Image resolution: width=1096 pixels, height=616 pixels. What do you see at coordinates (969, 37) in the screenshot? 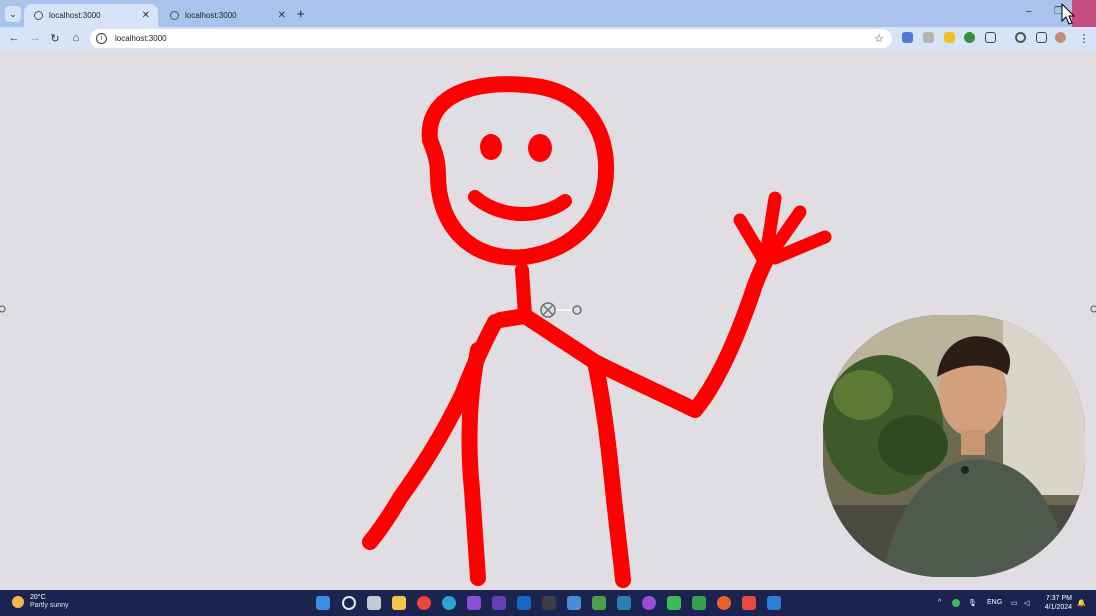
I see `green-extension-icon` at bounding box center [969, 37].